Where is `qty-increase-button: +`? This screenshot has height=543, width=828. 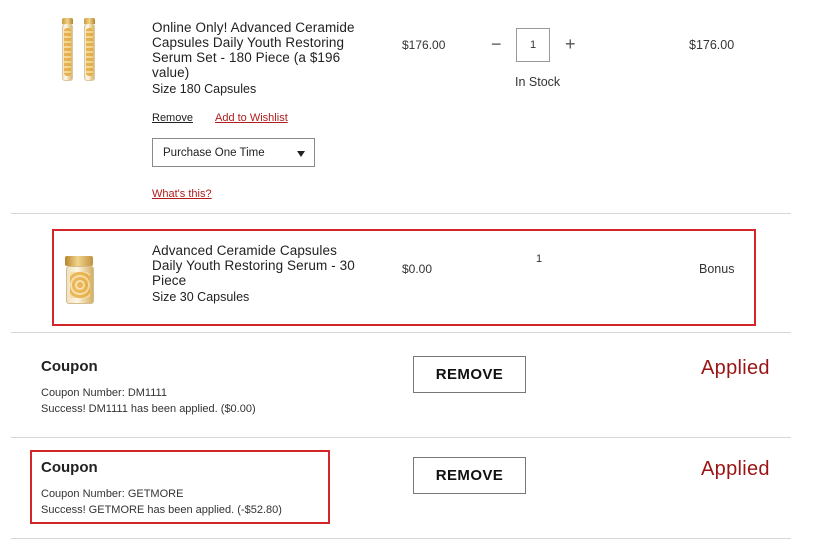 qty-increase-button: + is located at coordinates (570, 44).